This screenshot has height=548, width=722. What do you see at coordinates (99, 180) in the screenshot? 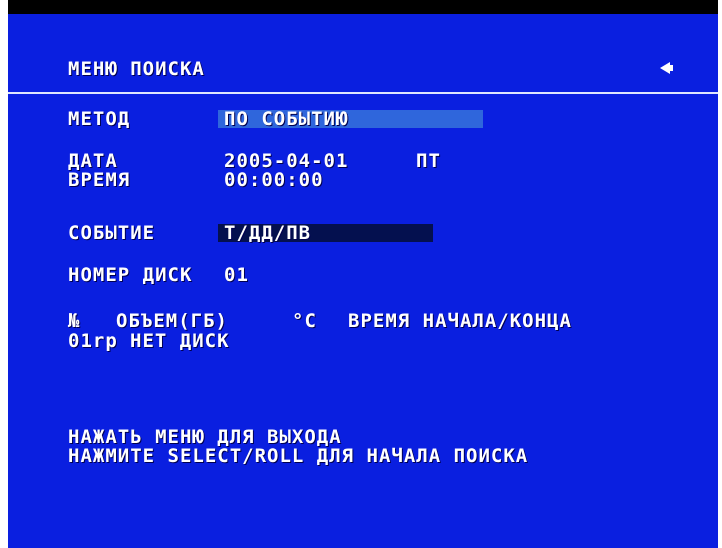
I see `time-label: ВРЕМЯ` at bounding box center [99, 180].